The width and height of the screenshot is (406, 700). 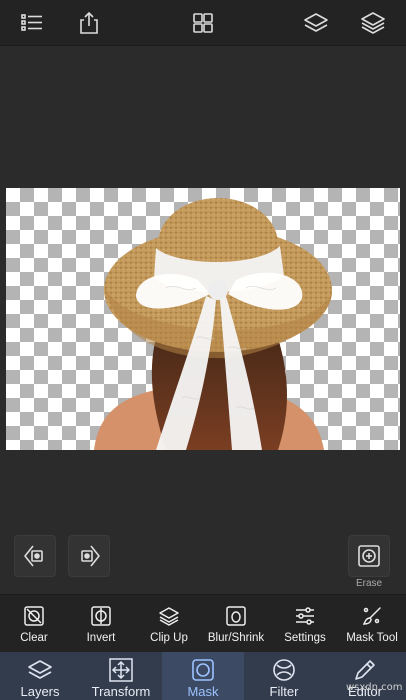 I want to click on clear-icon, so click(x=34, y=616).